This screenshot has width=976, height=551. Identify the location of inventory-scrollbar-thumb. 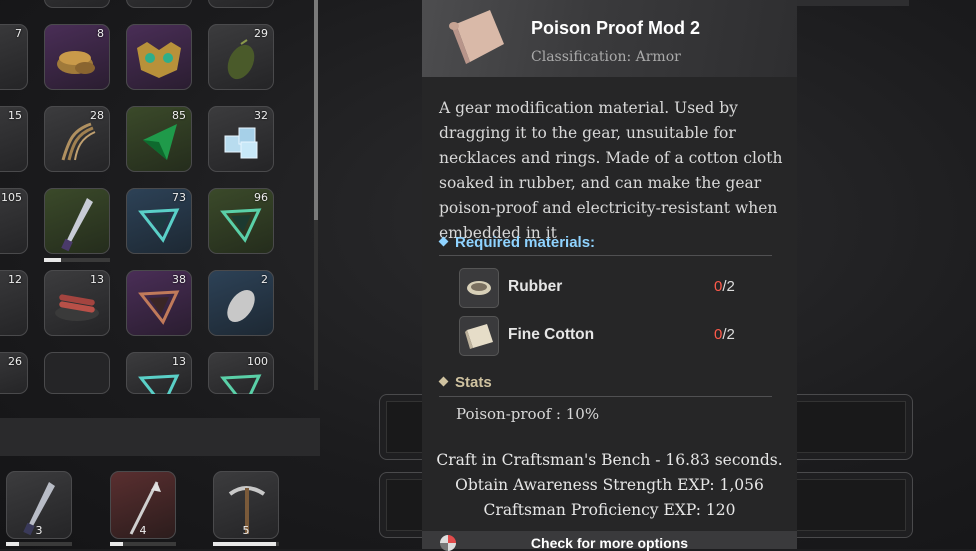
(316, 110).